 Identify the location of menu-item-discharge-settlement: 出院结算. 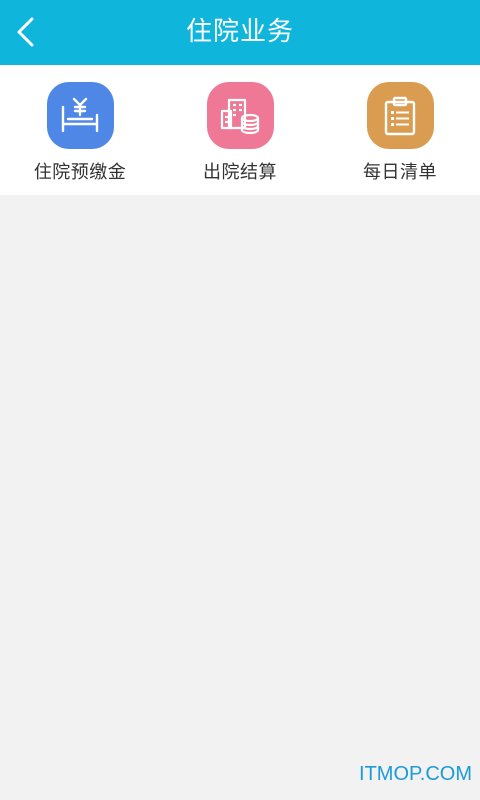
(240, 130).